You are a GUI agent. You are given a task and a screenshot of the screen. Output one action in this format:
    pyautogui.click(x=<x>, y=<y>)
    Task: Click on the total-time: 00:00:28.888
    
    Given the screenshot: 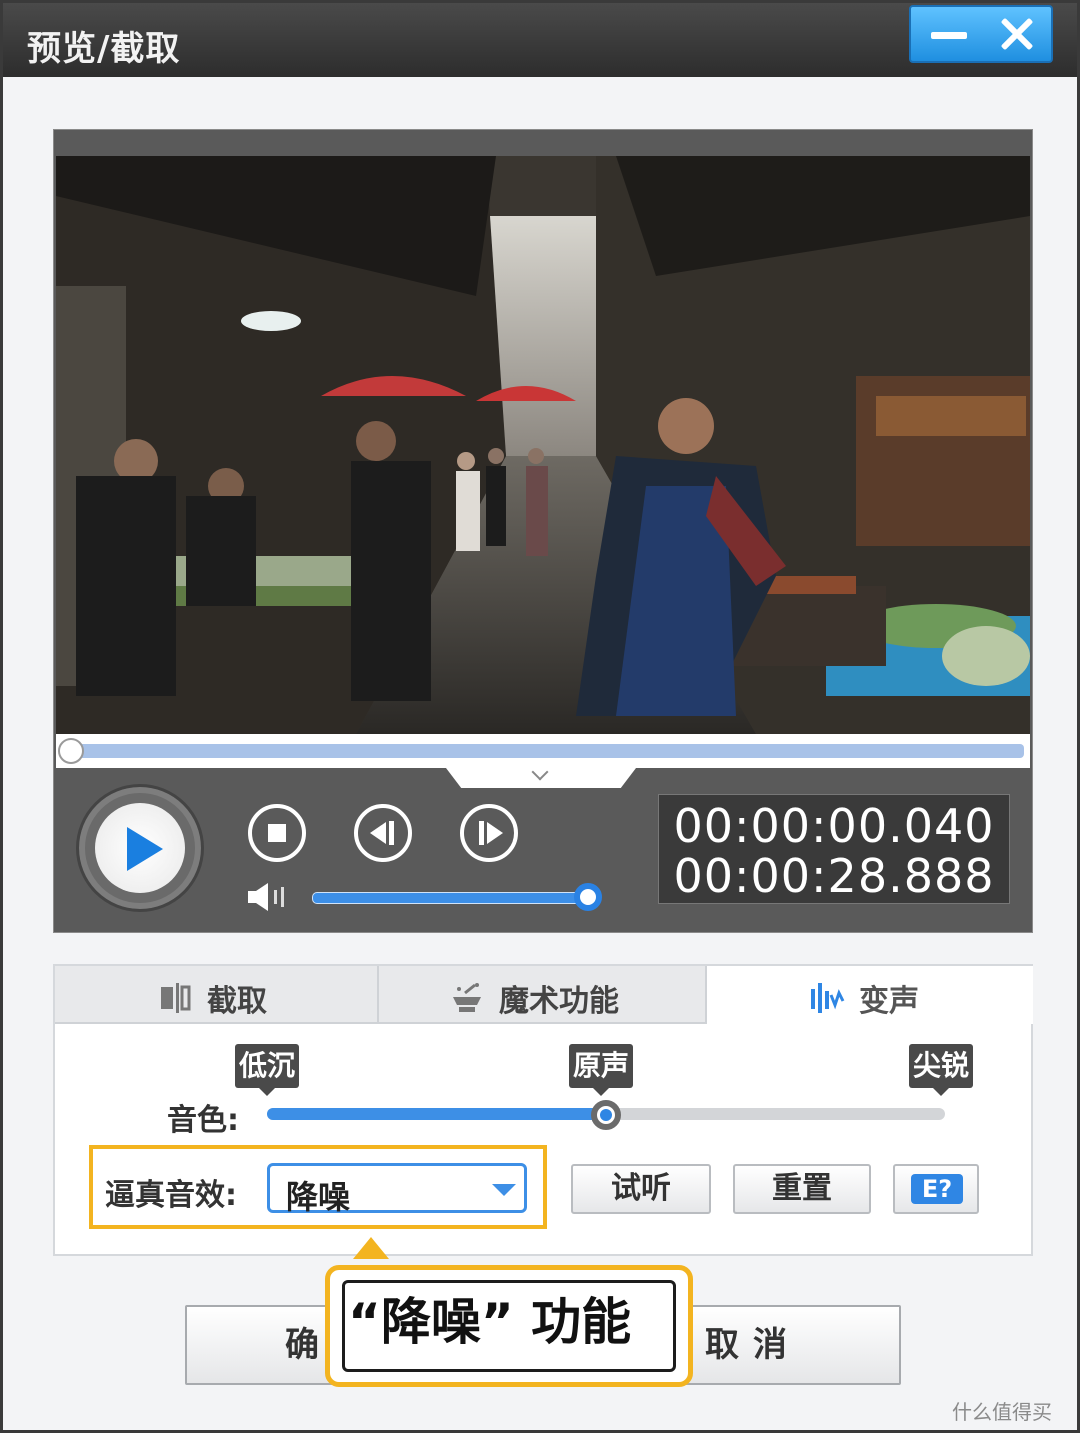 What is the action you would take?
    pyautogui.click(x=834, y=876)
    